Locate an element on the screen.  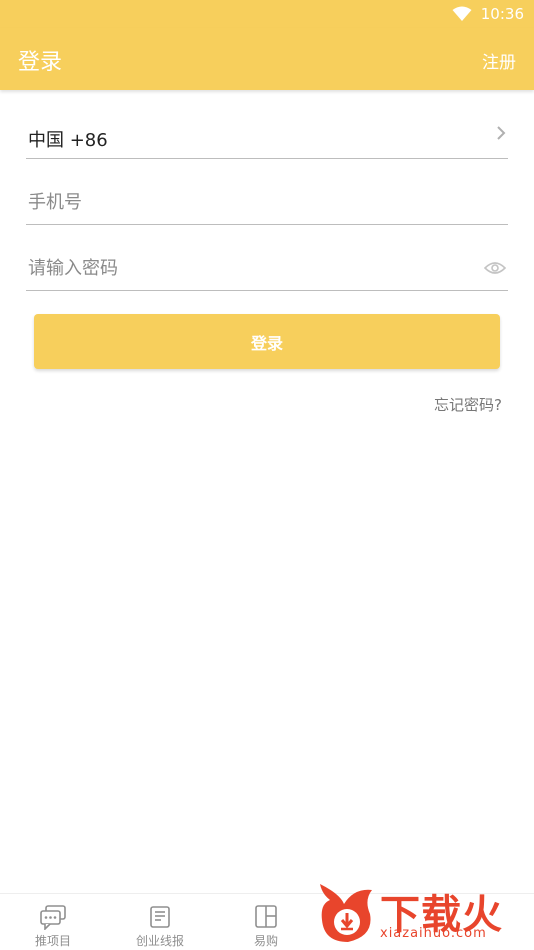
nav-label: 创业线报 is located at coordinates (159, 941).